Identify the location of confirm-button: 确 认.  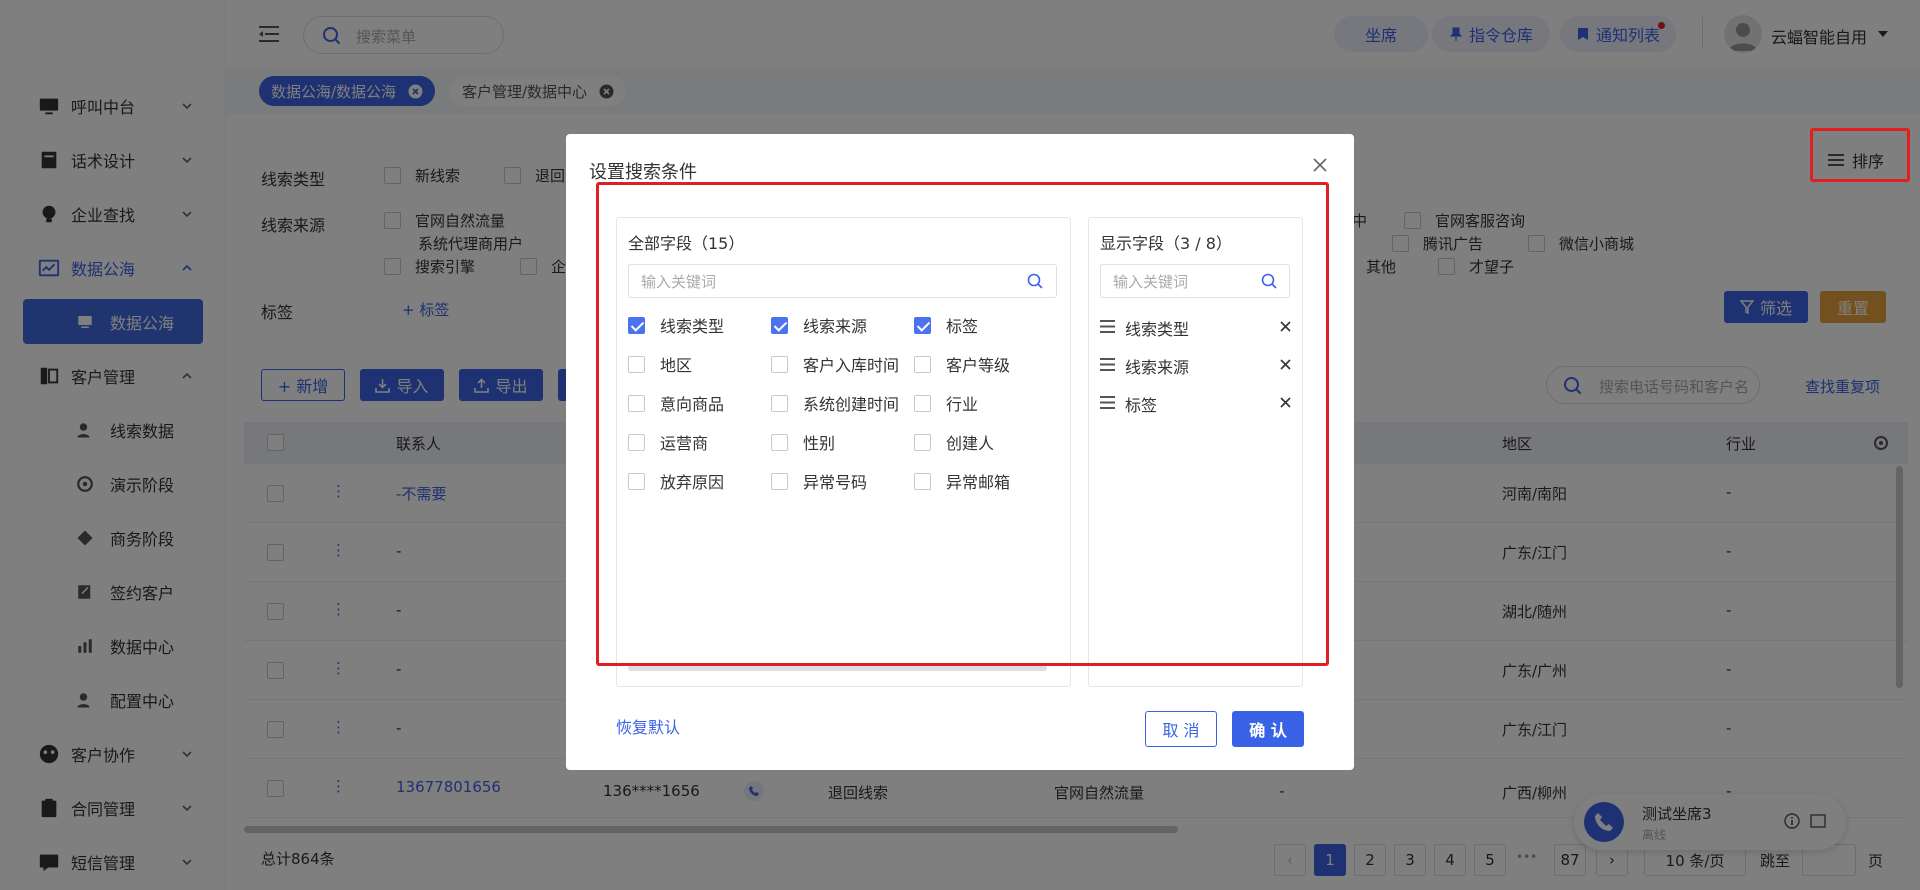
(1268, 729).